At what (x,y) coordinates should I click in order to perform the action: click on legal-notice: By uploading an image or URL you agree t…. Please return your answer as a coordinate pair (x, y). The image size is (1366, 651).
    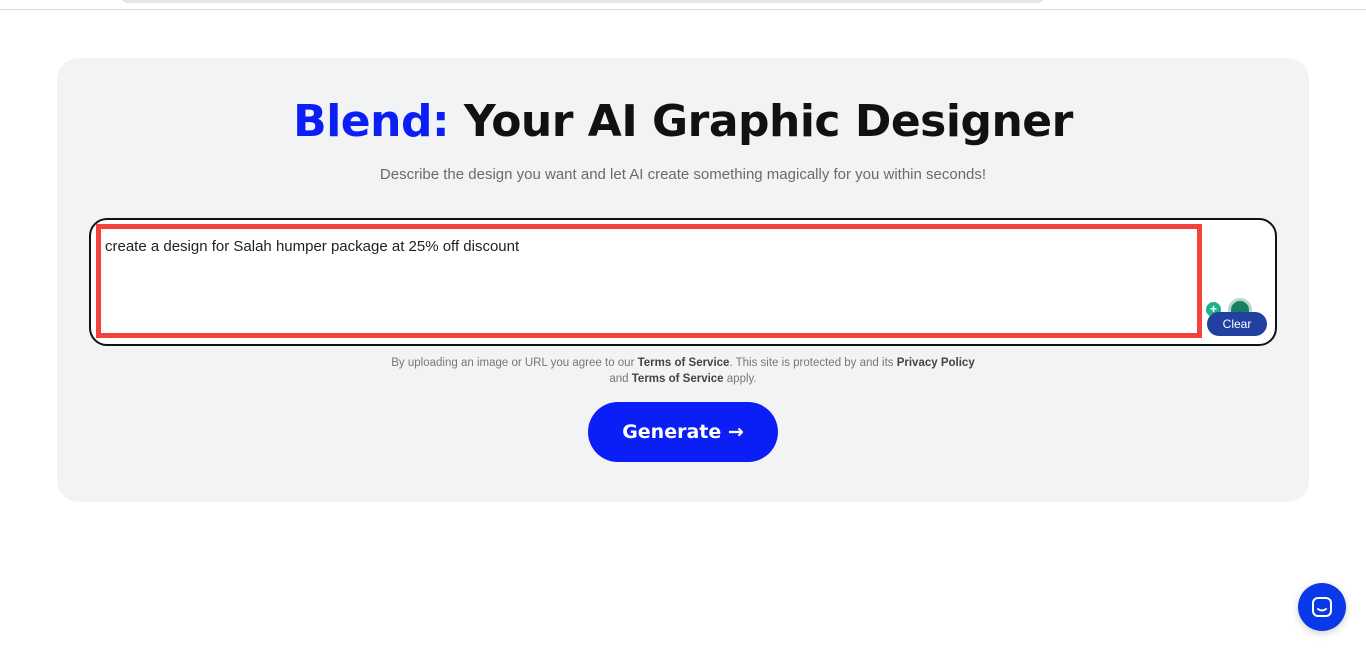
    Looking at the image, I should click on (683, 371).